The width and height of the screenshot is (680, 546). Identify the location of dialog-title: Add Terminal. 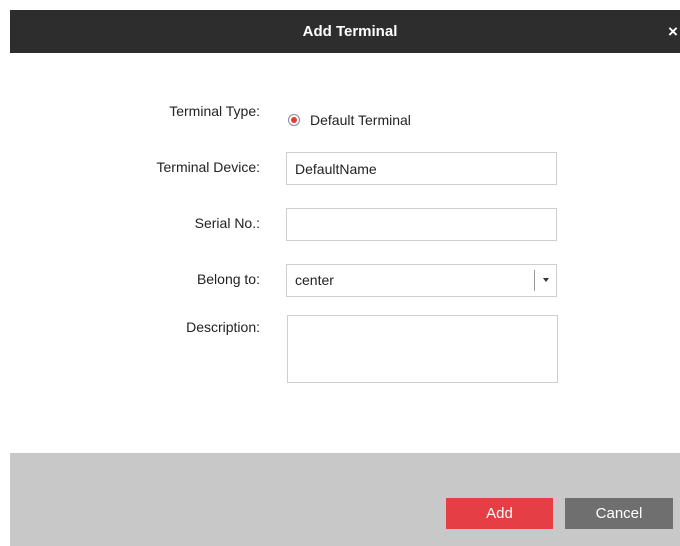
(350, 31).